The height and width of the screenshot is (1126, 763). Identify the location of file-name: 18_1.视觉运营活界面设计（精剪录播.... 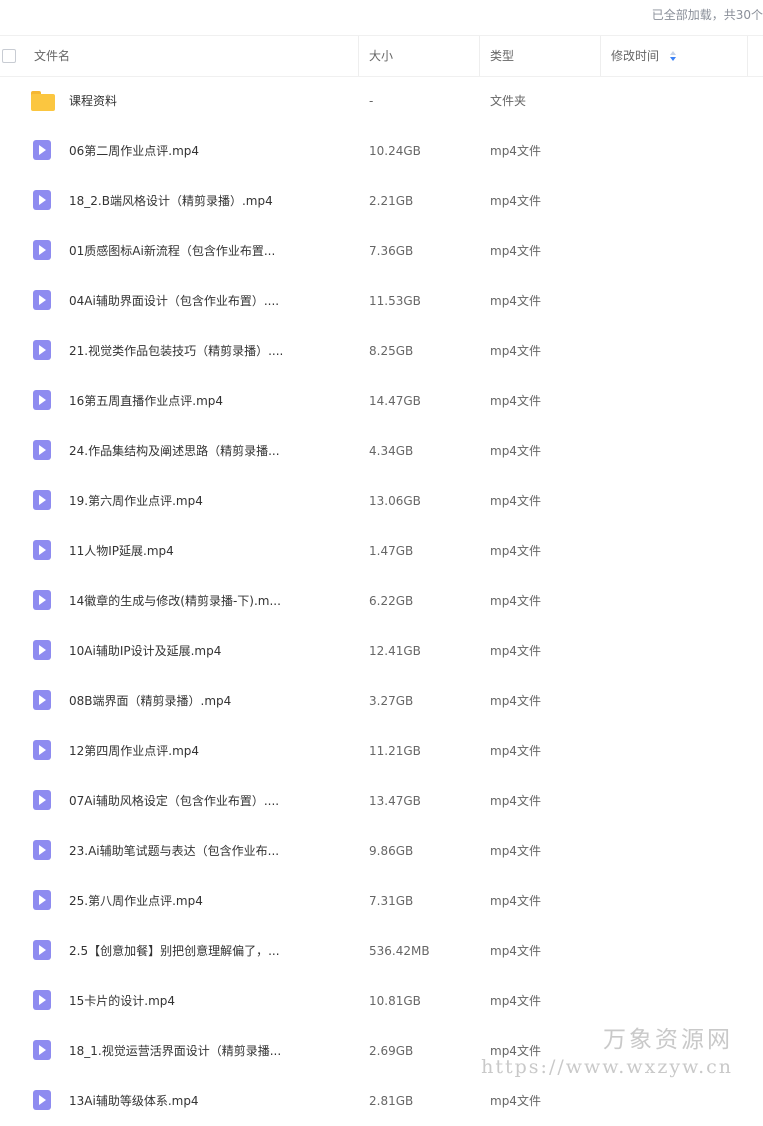
(175, 1051).